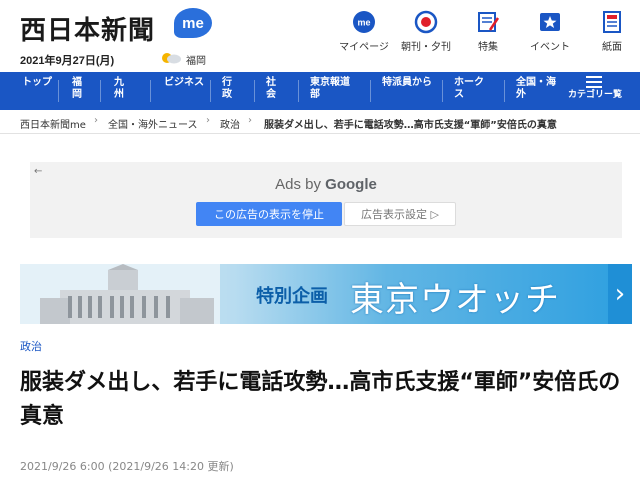  I want to click on mypage-link: me マイページ, so click(364, 31).